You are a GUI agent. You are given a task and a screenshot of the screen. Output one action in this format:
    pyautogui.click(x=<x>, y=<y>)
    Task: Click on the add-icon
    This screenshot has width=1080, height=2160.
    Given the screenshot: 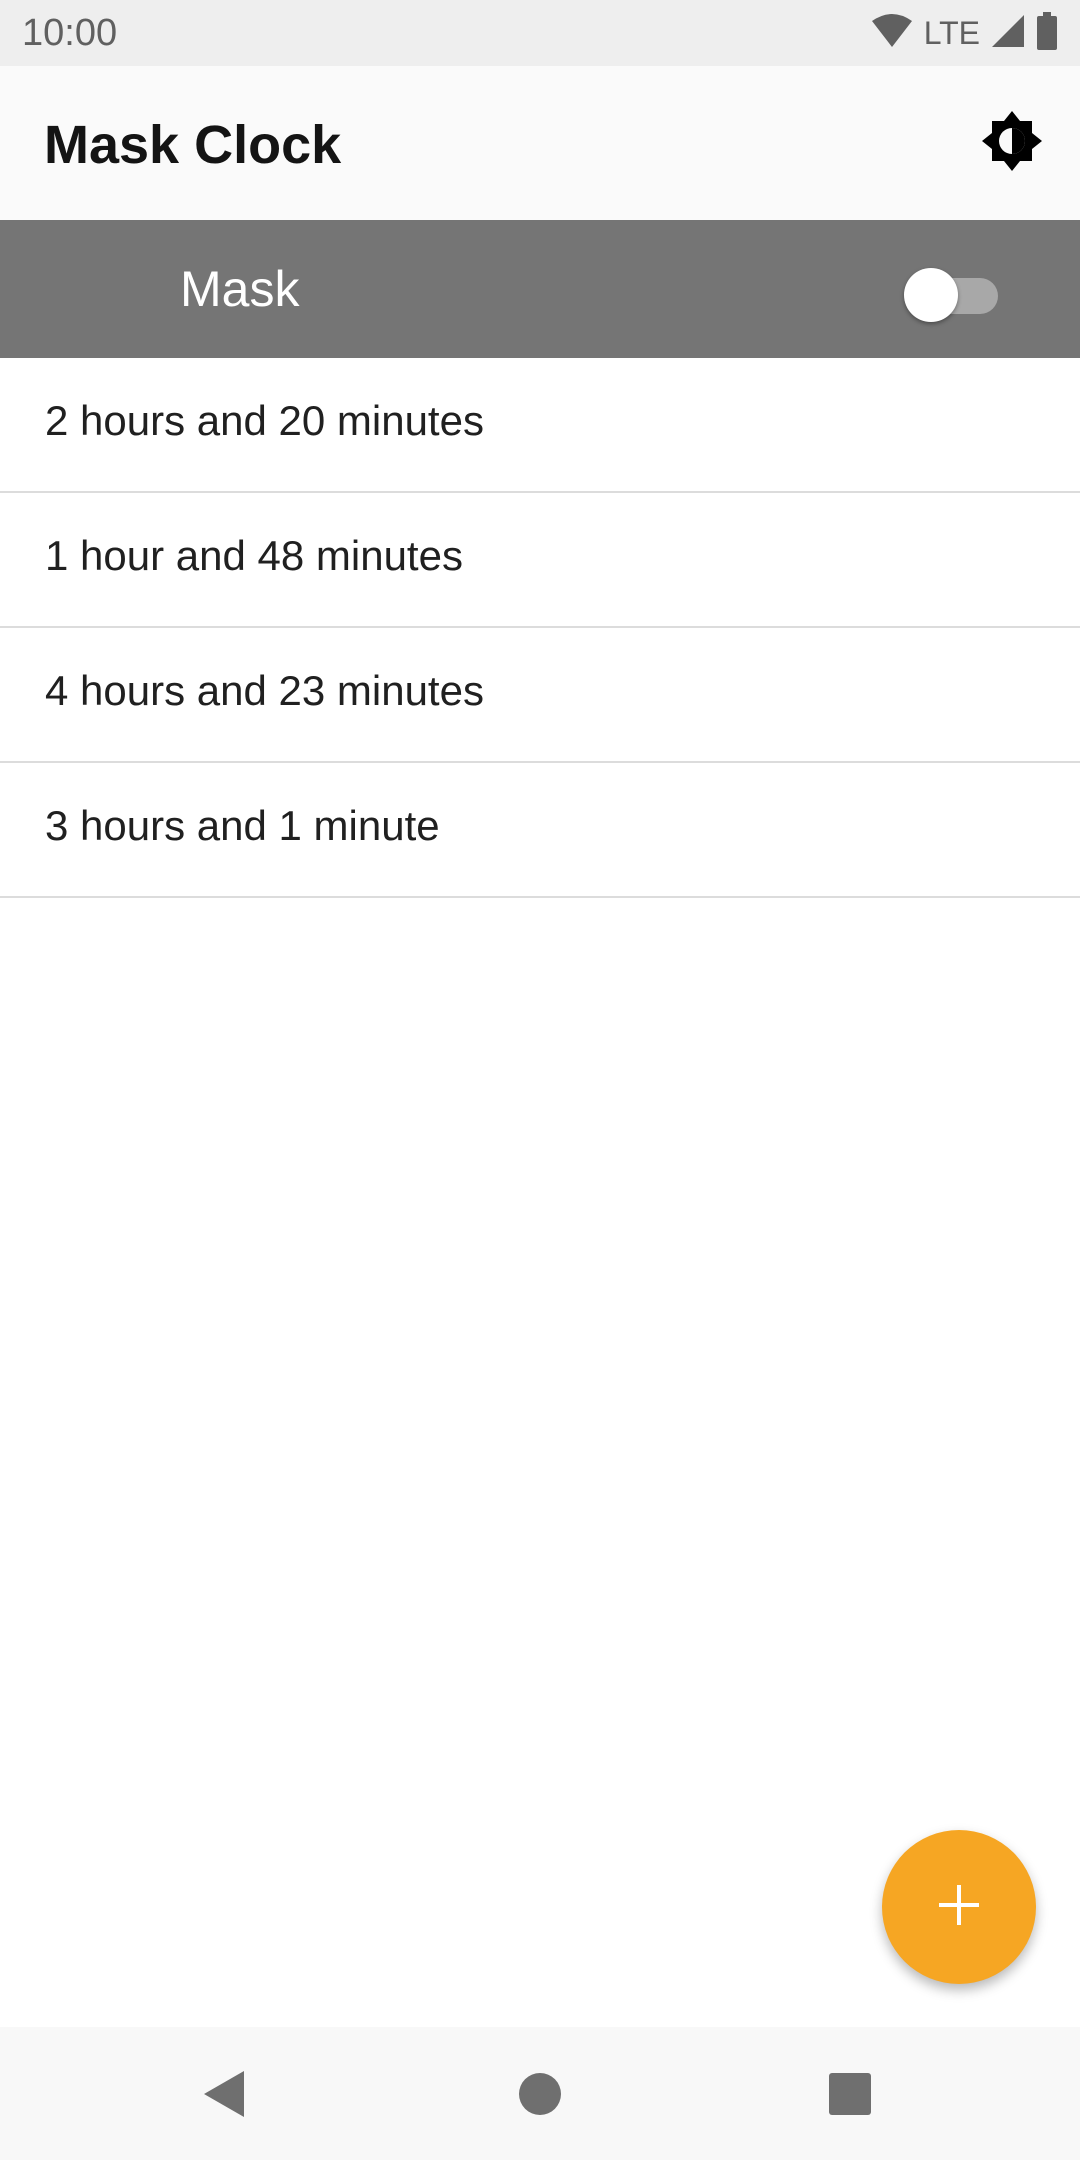 What is the action you would take?
    pyautogui.click(x=959, y=1907)
    